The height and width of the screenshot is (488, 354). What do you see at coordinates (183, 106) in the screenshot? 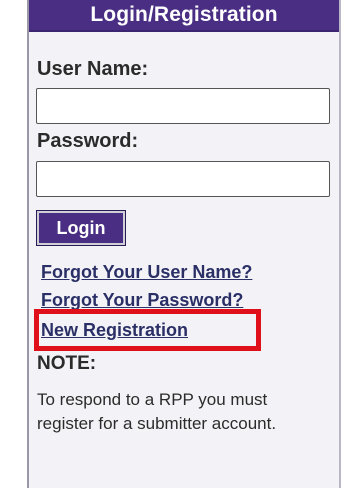
I see `username-input` at bounding box center [183, 106].